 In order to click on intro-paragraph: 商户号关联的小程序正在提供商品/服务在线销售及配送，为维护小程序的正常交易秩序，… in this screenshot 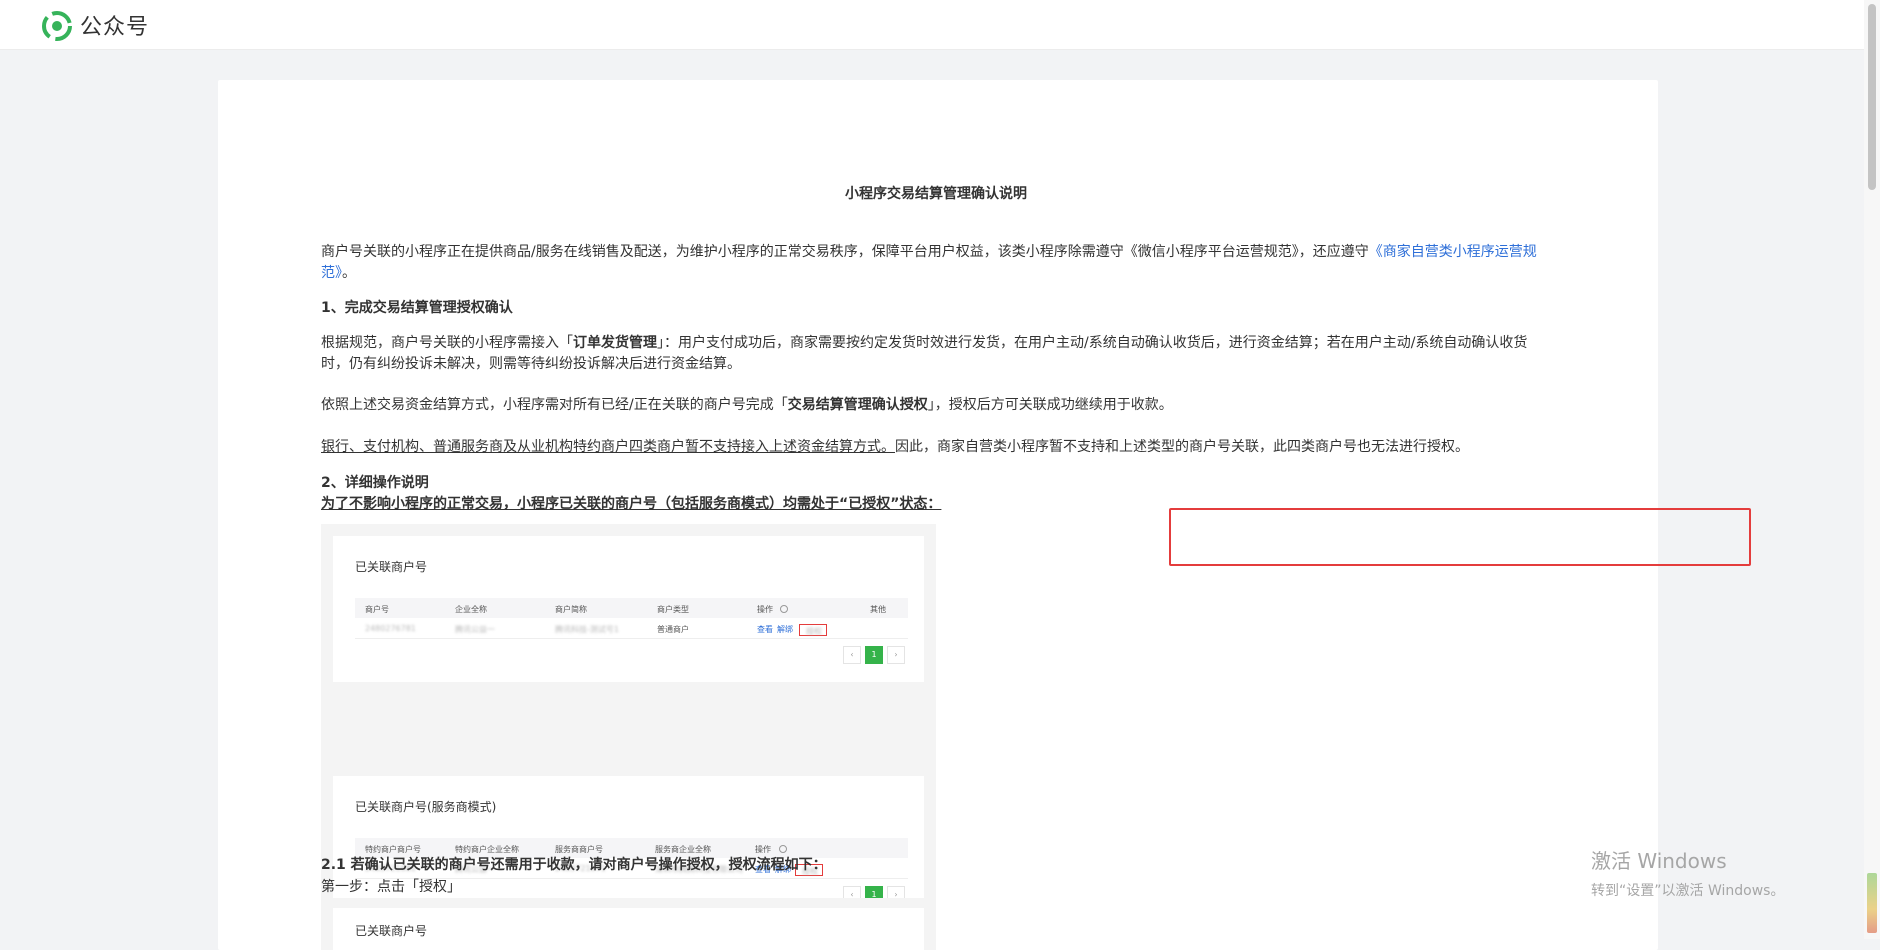, I will do `click(936, 263)`.